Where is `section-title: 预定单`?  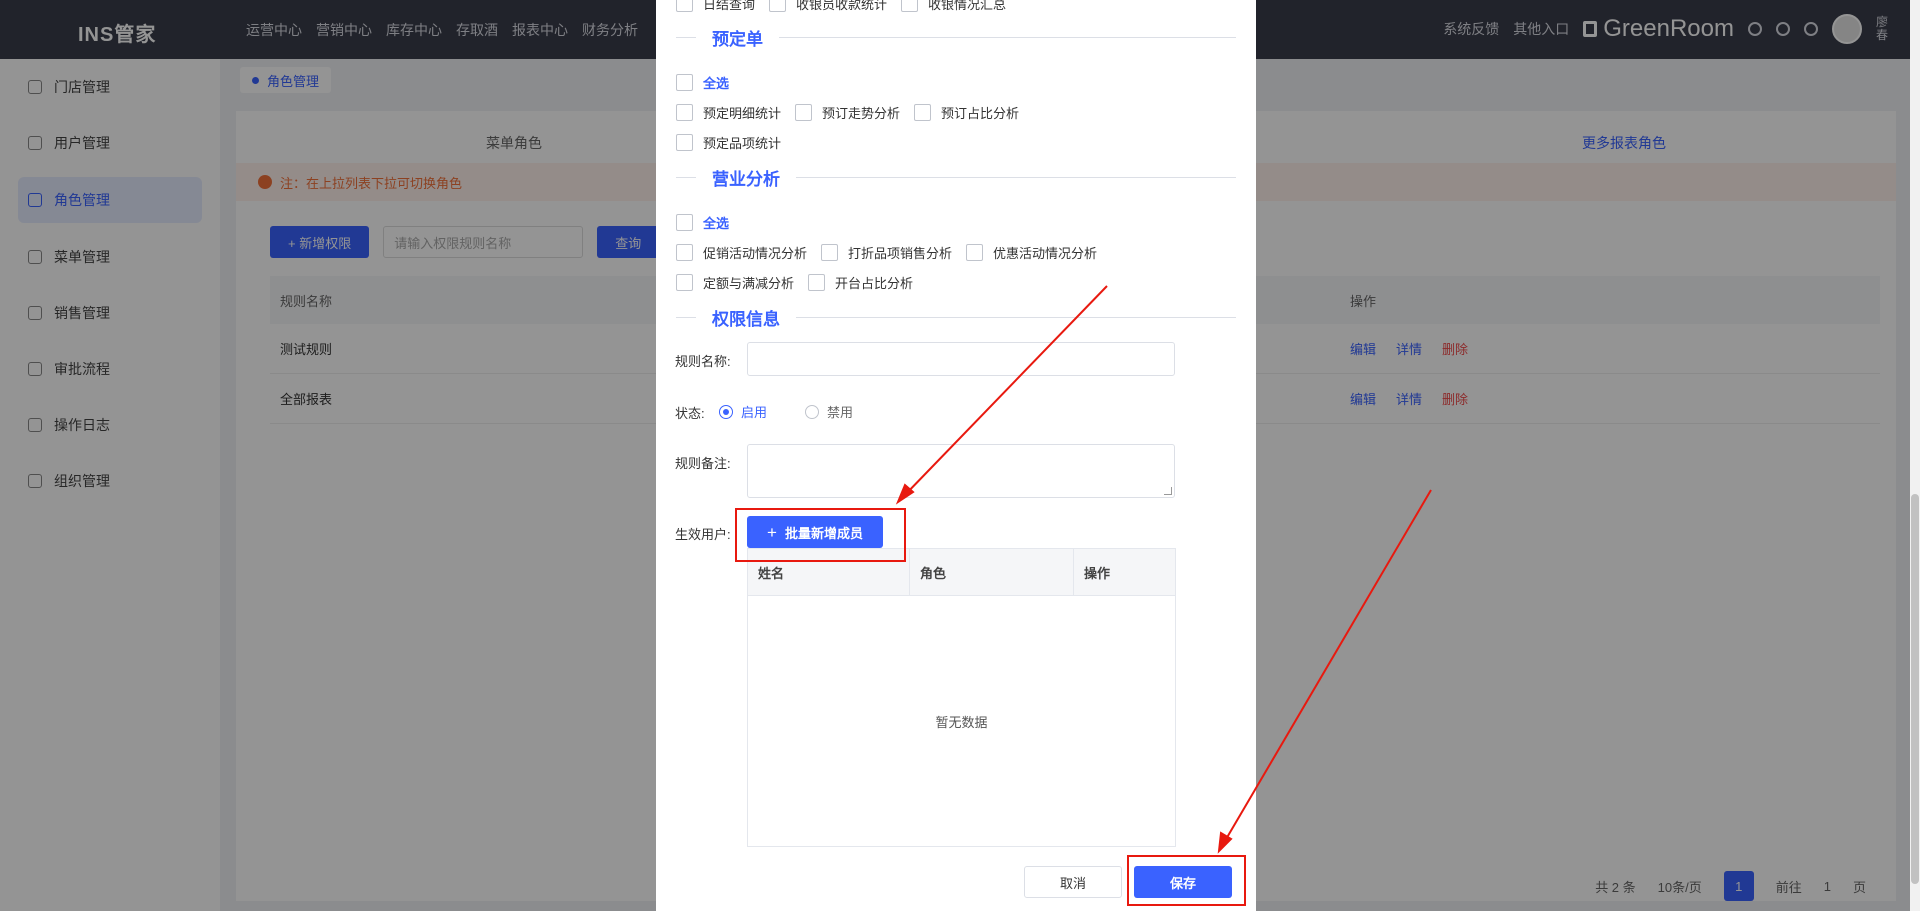 section-title: 预定单 is located at coordinates (737, 39).